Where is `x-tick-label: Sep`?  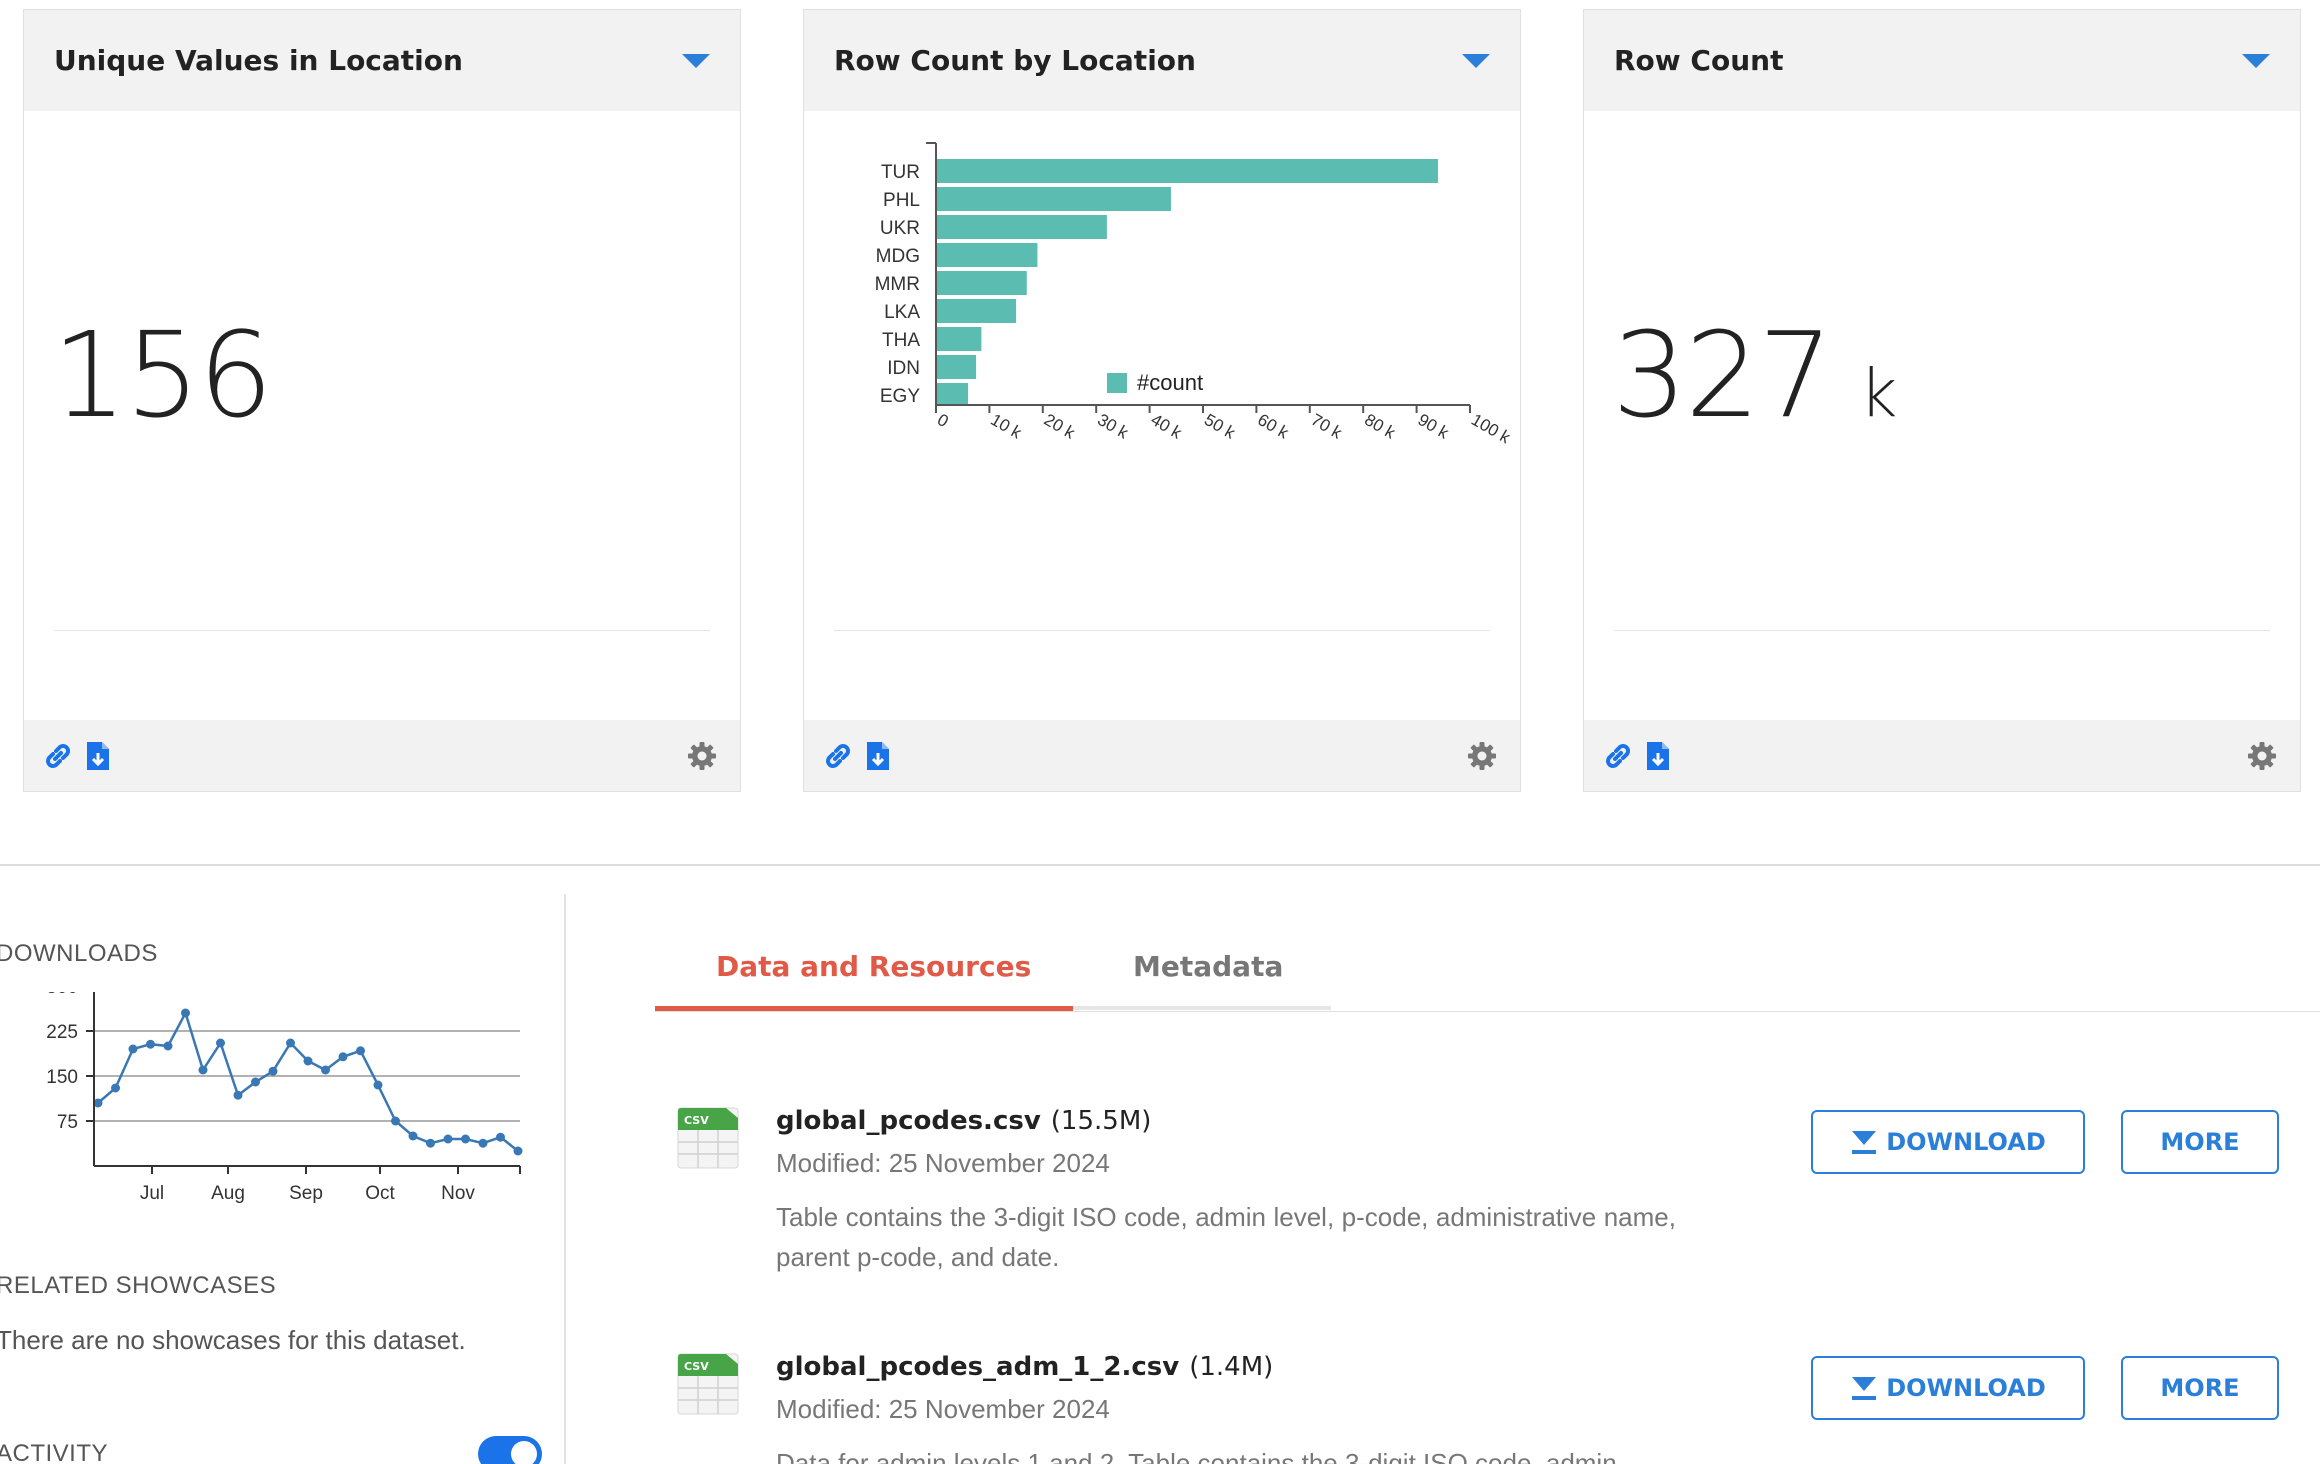 x-tick-label: Sep is located at coordinates (306, 1193).